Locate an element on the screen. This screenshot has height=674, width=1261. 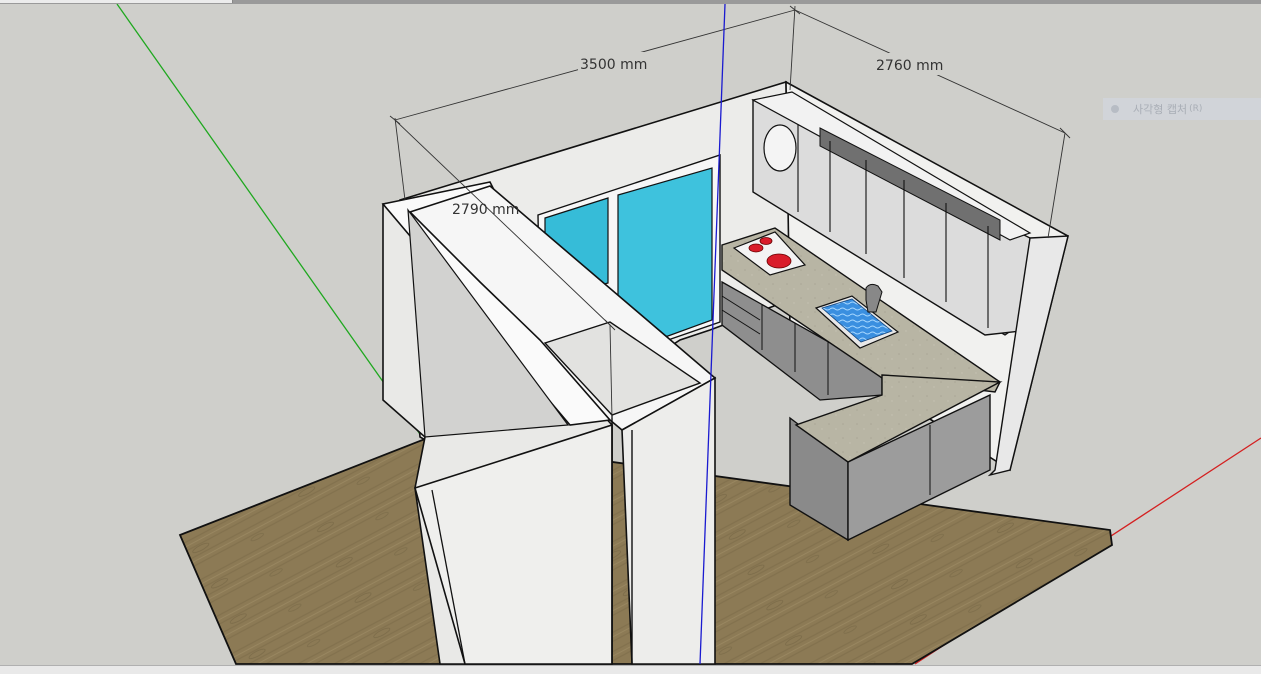
wall-clock is located at coordinates (780, 148).